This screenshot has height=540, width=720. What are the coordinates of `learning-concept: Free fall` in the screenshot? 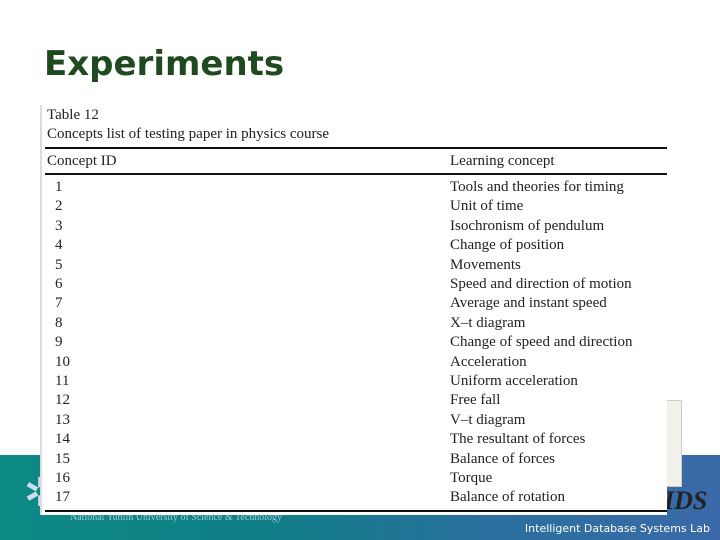 It's located at (475, 400).